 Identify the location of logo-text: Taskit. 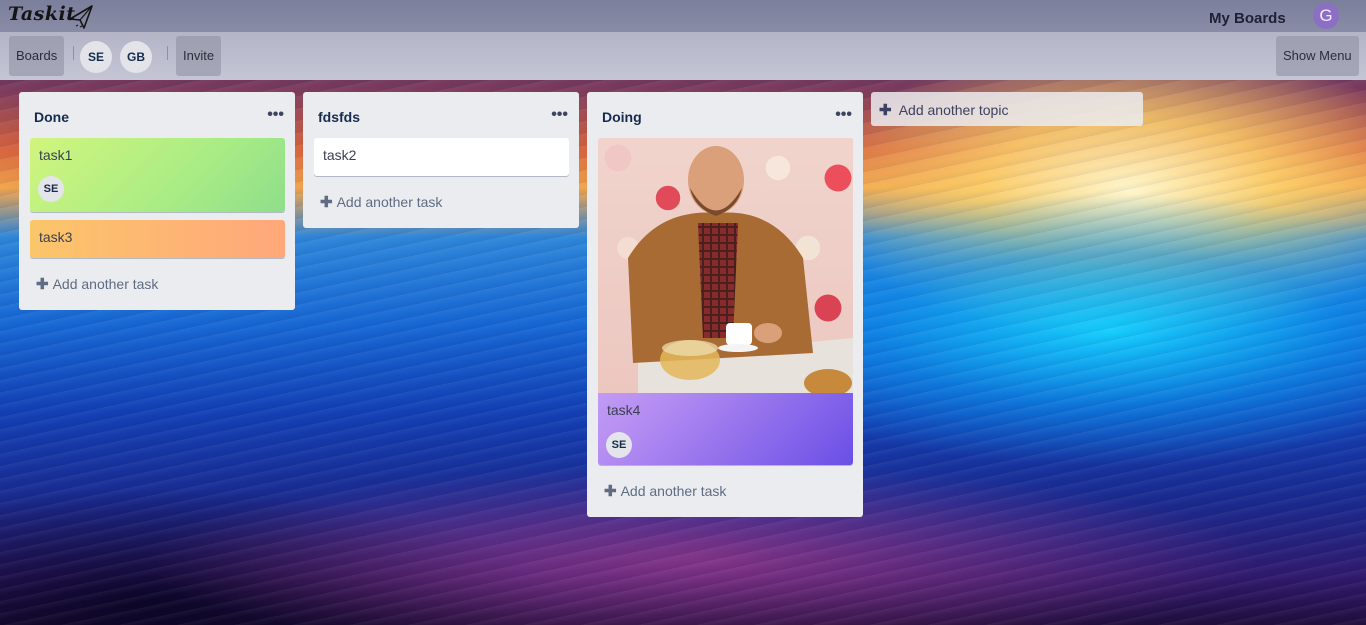
(42, 14).